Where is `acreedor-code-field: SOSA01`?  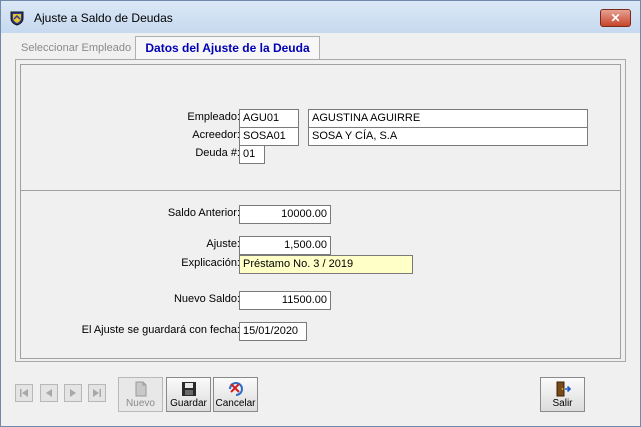 acreedor-code-field: SOSA01 is located at coordinates (269, 136).